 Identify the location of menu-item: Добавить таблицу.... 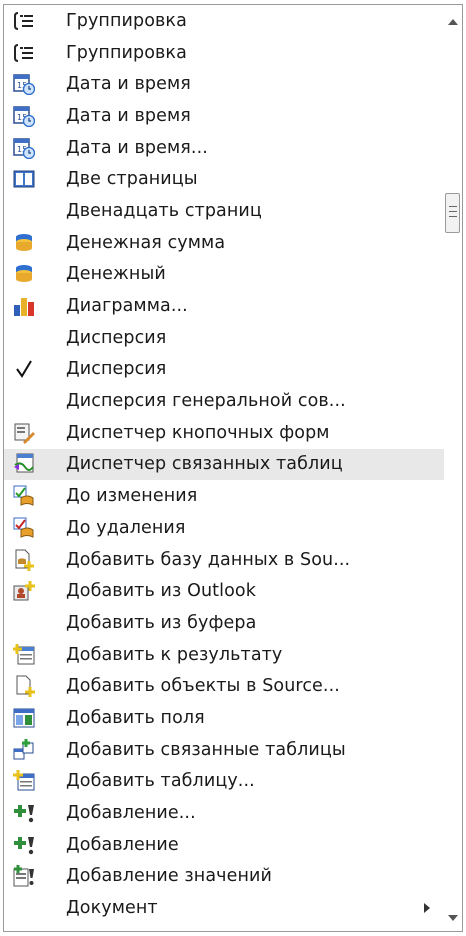
(224, 782).